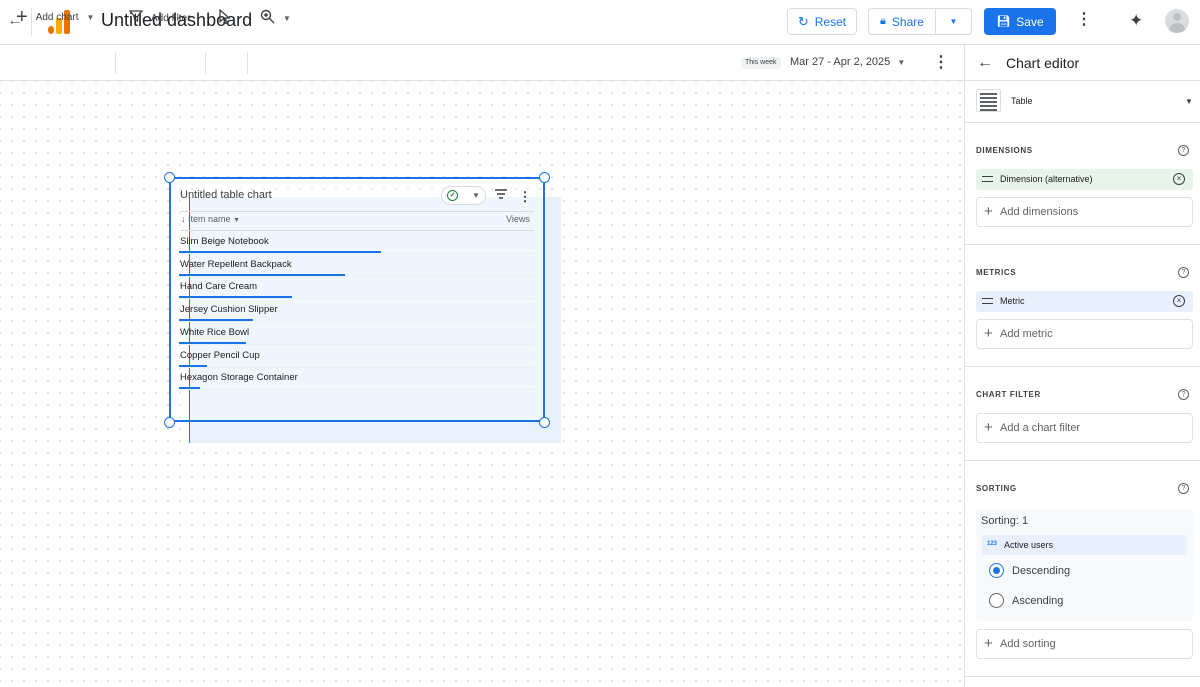 The image size is (1200, 687). What do you see at coordinates (219, 287) in the screenshot?
I see `table-row-label: Hand Care Cream` at bounding box center [219, 287].